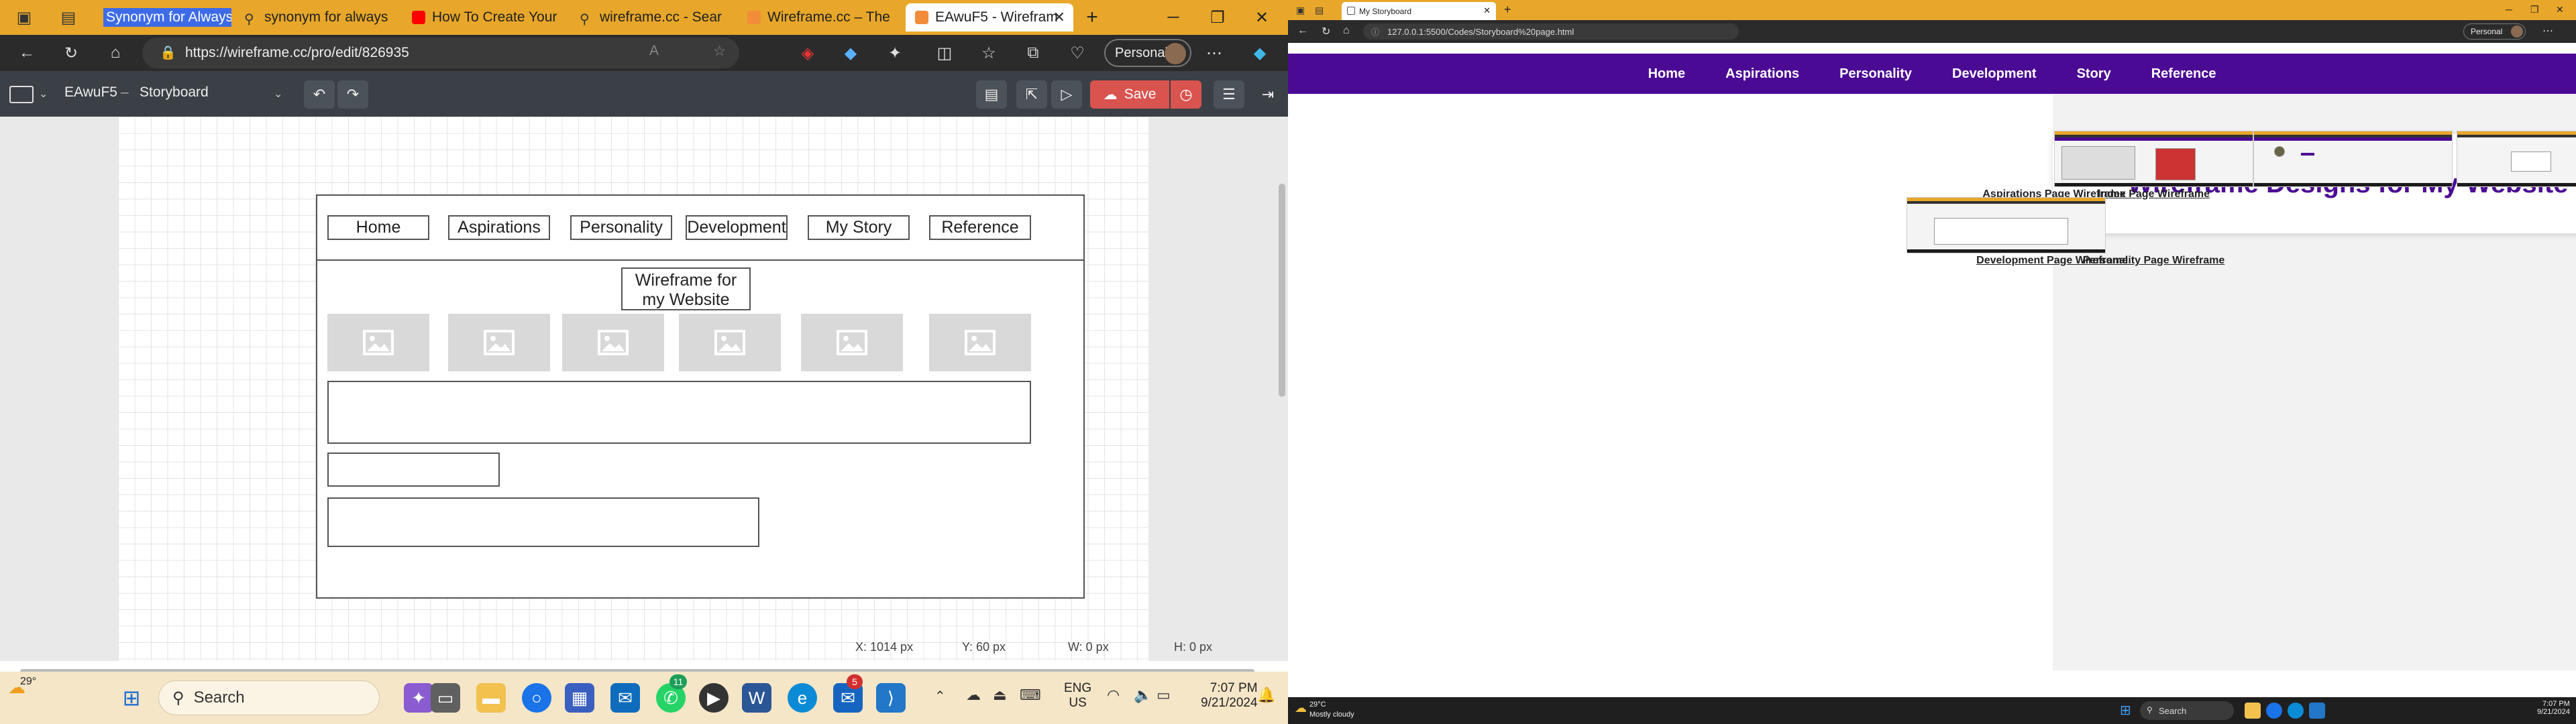  Describe the element at coordinates (944, 53) in the screenshot. I see `split-screen-icon: ◫` at that location.